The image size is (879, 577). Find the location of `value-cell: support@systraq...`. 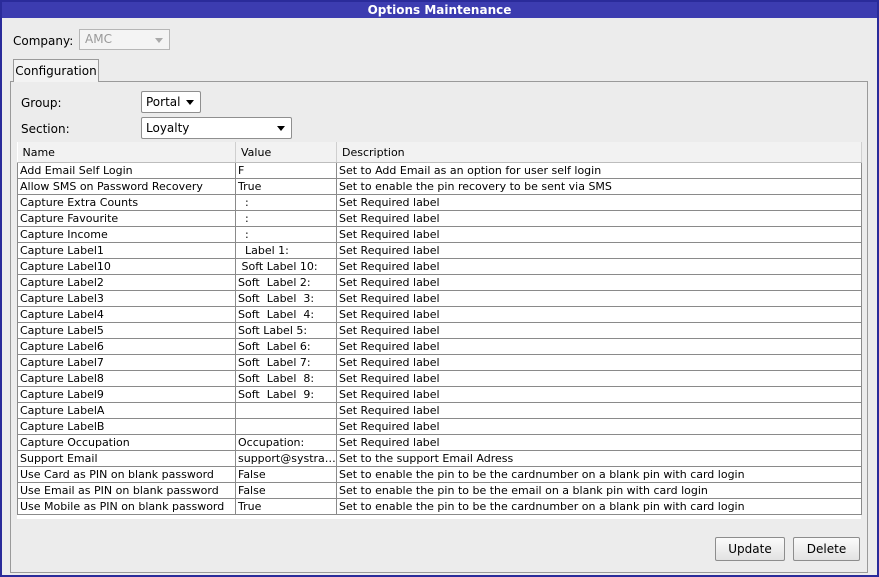

value-cell: support@systraq... is located at coordinates (286, 458).